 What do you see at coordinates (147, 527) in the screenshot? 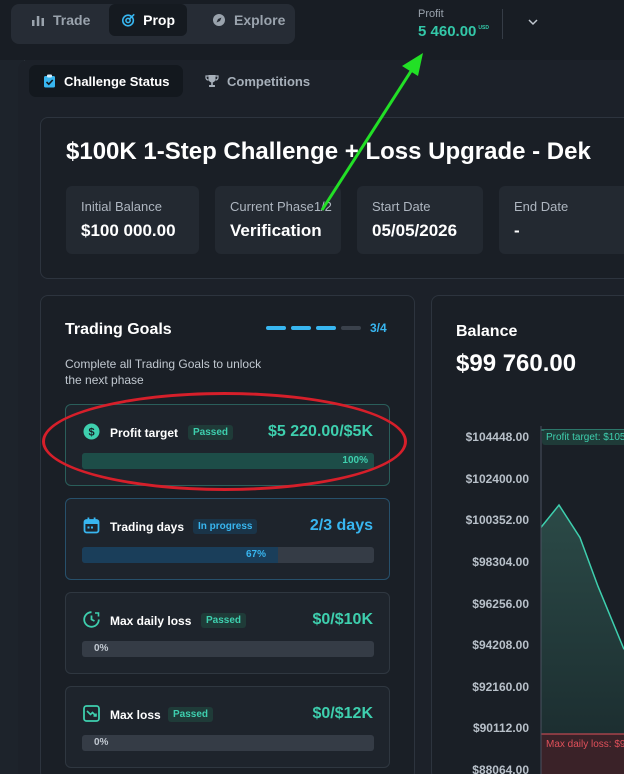
I see `goal-name: Trading days` at bounding box center [147, 527].